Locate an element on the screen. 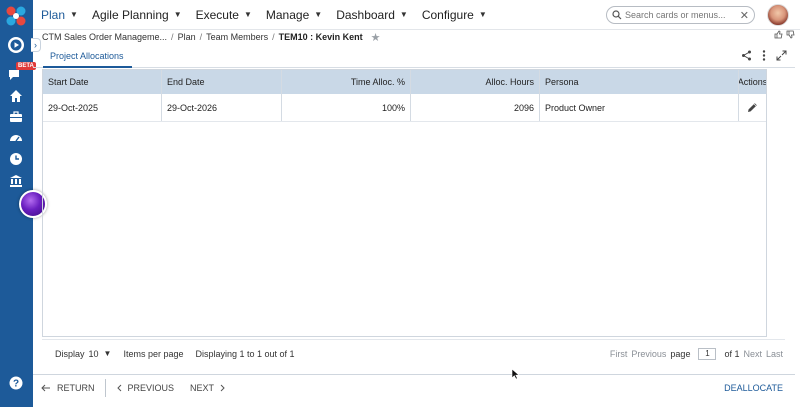  tab-bar: Project Allocations is located at coordinates (414, 57).